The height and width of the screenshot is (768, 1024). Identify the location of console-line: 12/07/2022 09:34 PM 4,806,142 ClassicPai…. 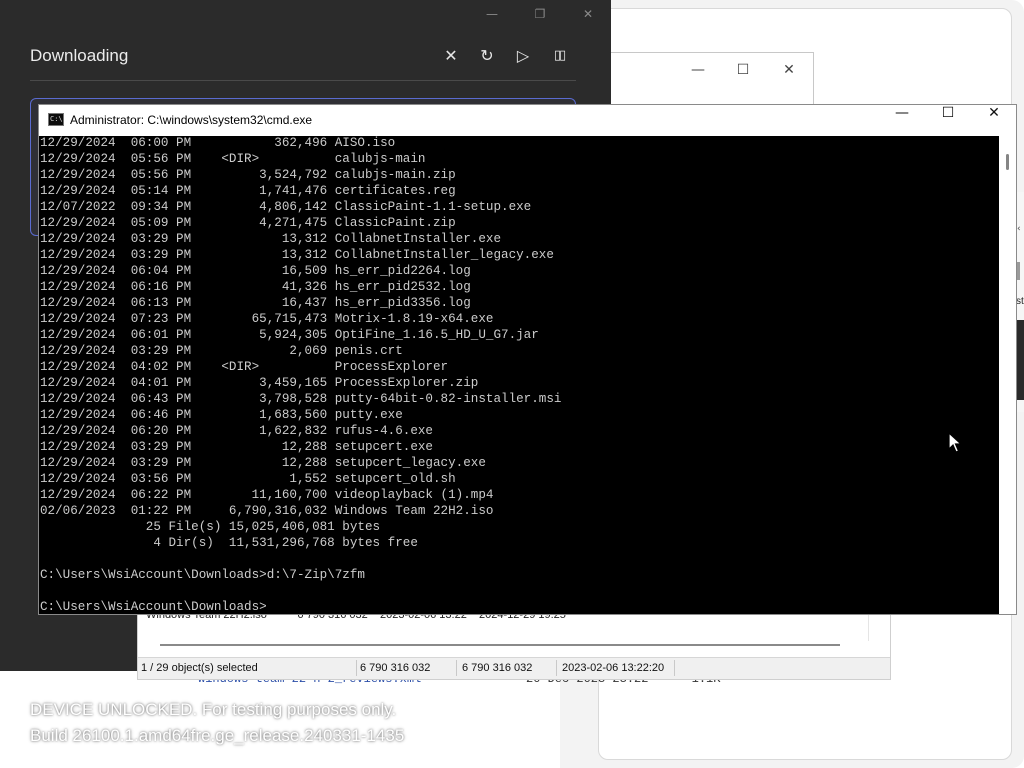
(286, 207).